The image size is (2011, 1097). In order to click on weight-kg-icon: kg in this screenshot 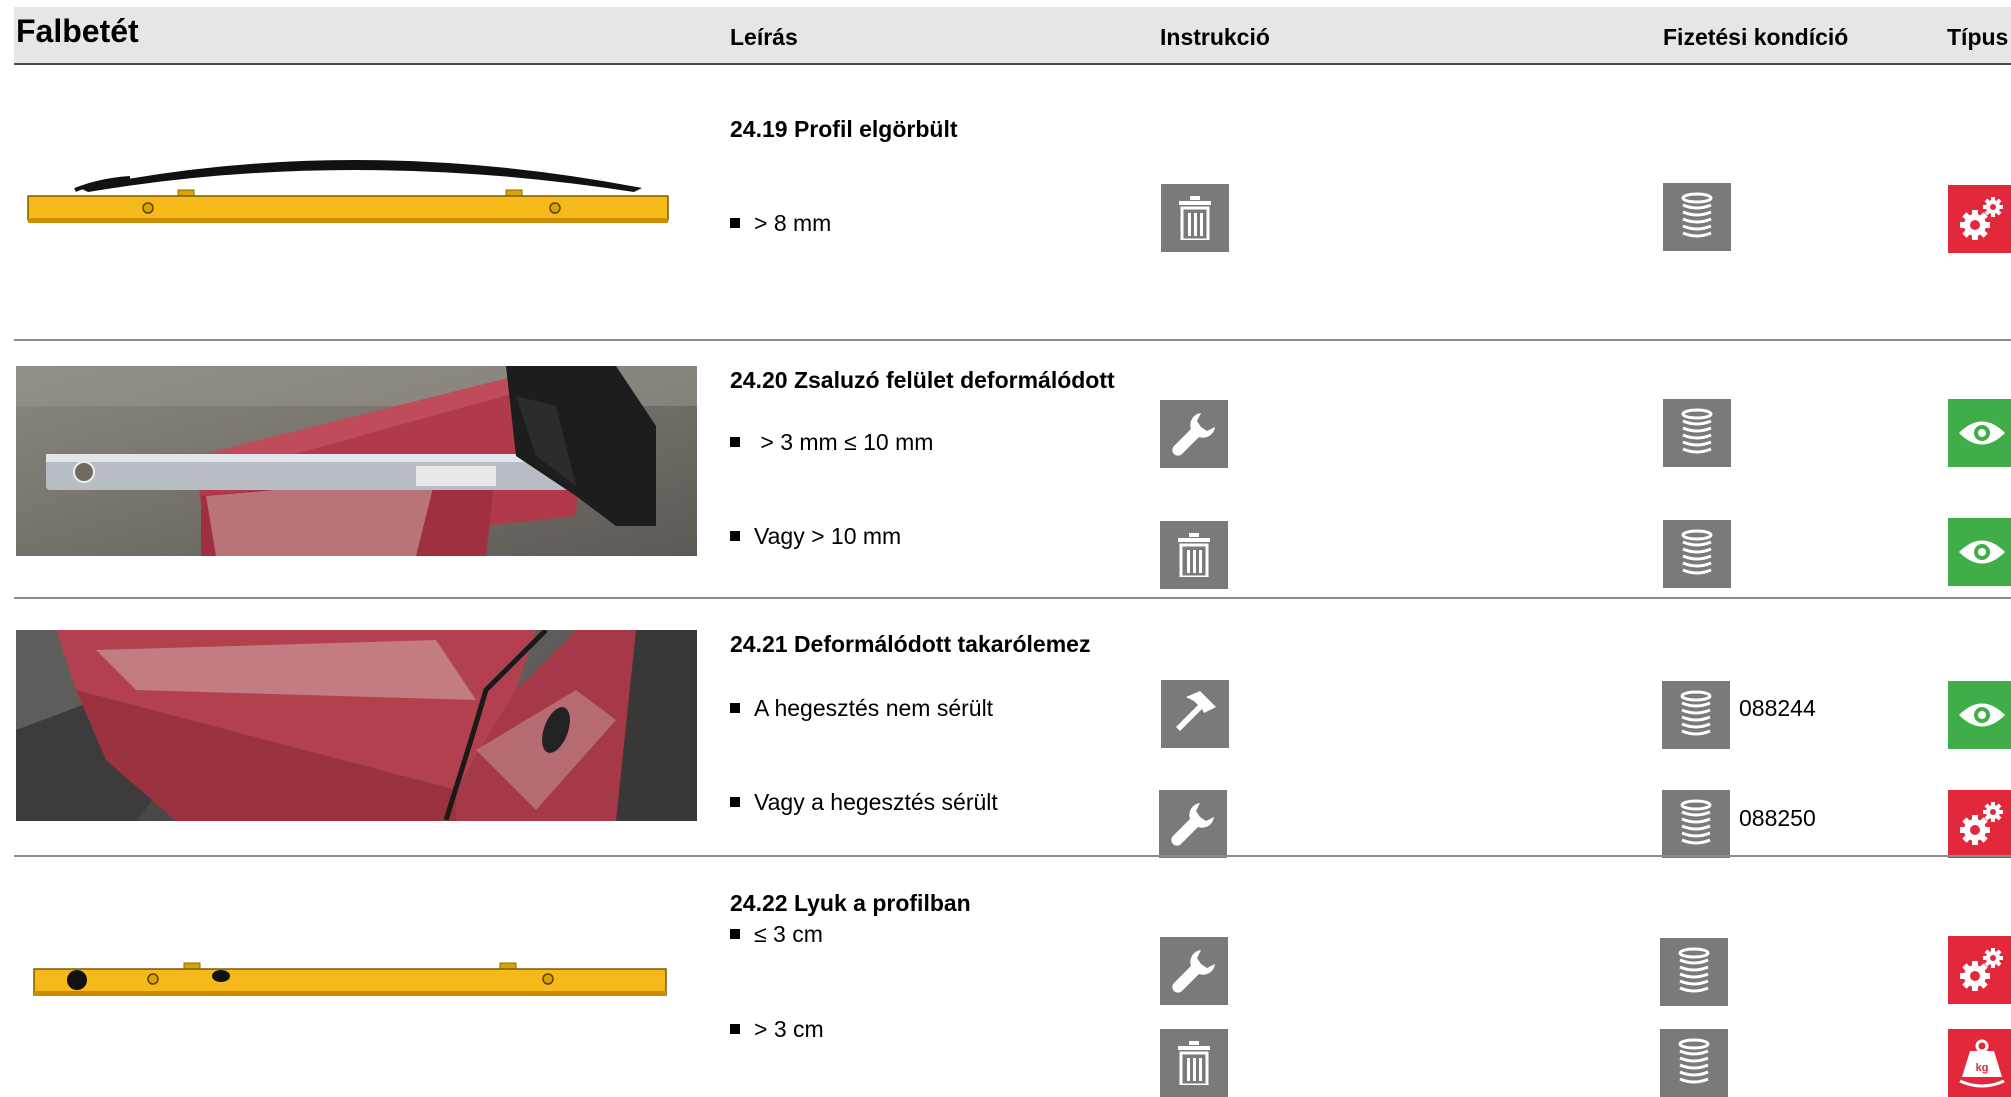, I will do `click(1979, 1063)`.